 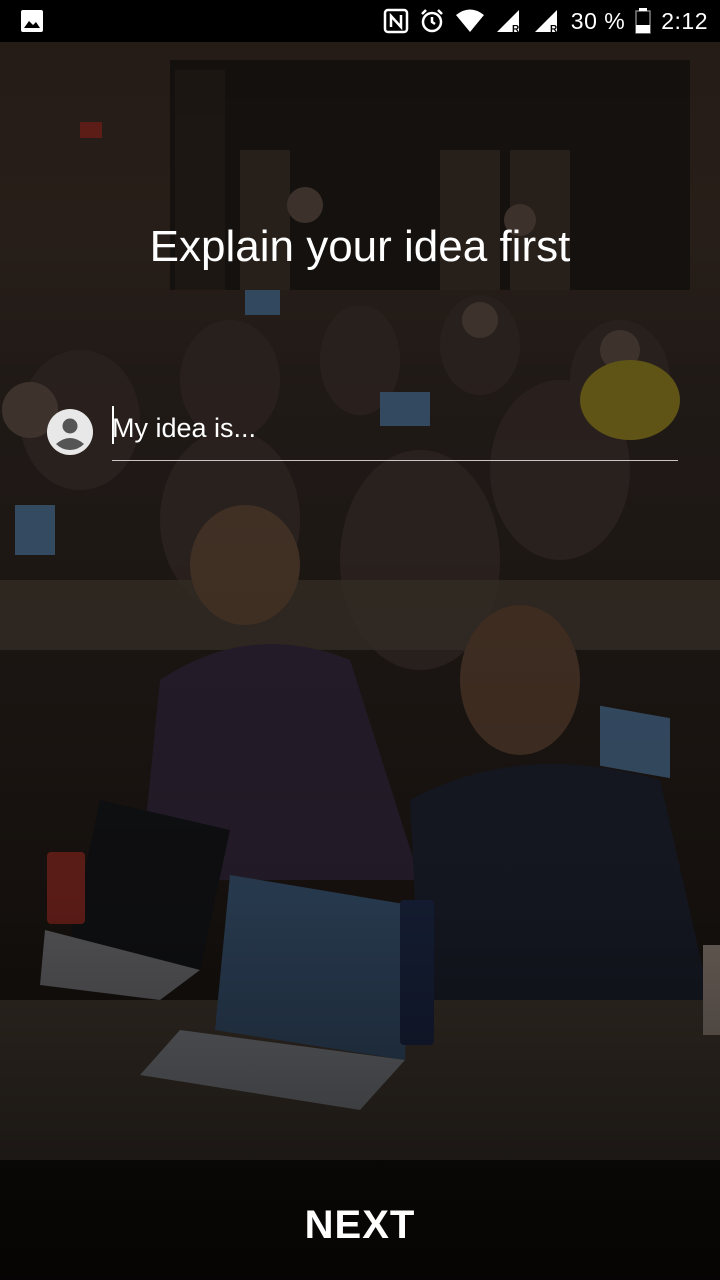 I want to click on idea-input-row, so click(x=363, y=430).